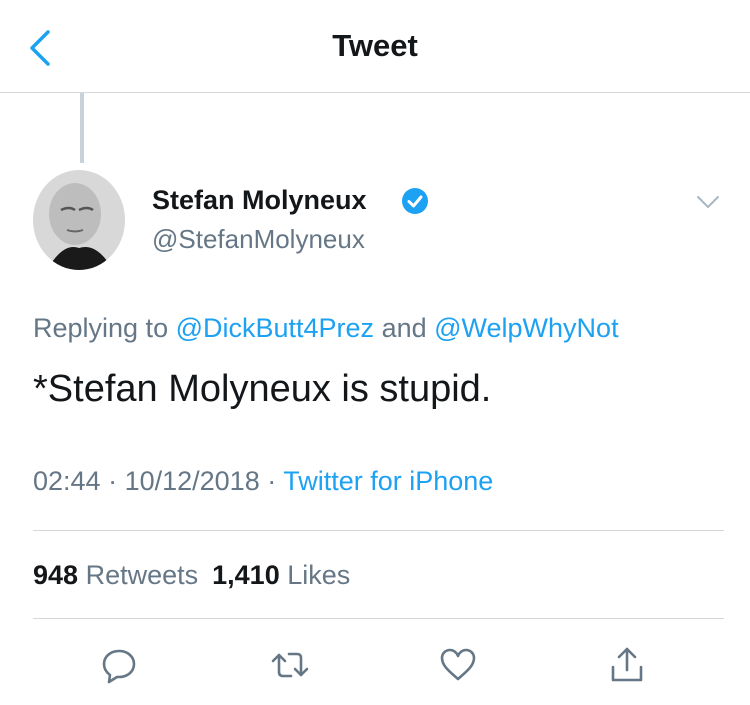 The image size is (750, 705). Describe the element at coordinates (262, 389) in the screenshot. I see `tweet-text: *Stefan Molyneux is stupid.` at that location.